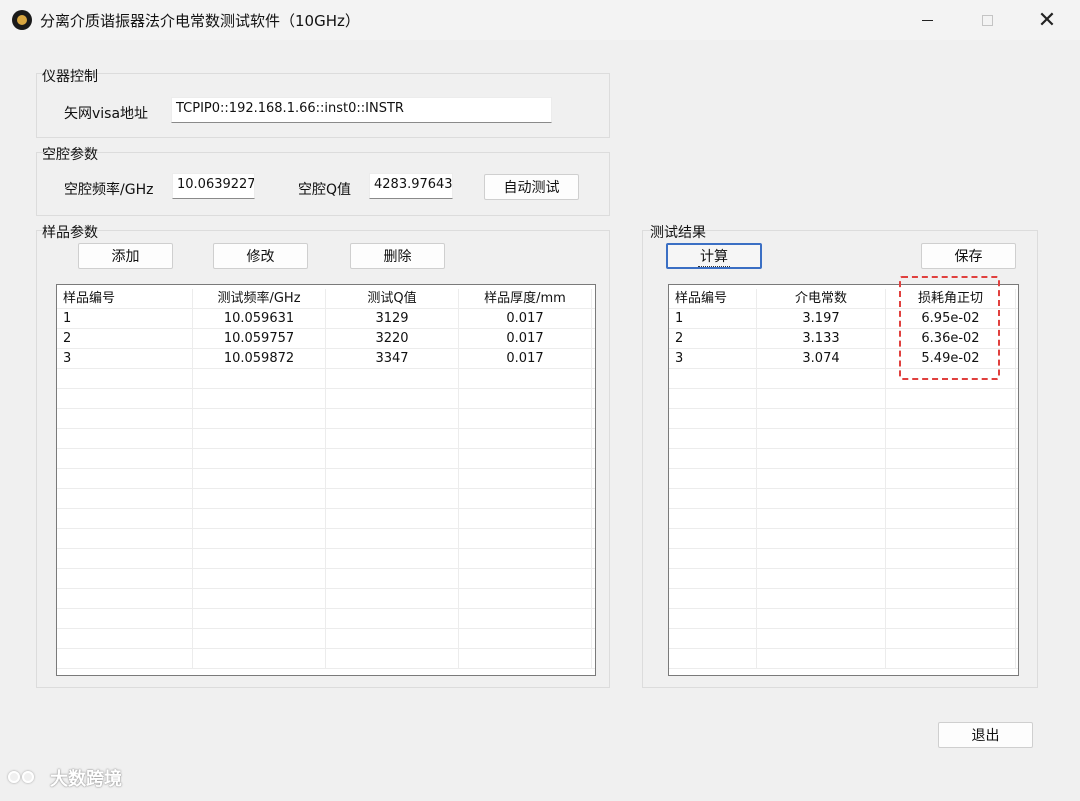  I want to click on sample-cell: 10.059631, so click(259, 319).